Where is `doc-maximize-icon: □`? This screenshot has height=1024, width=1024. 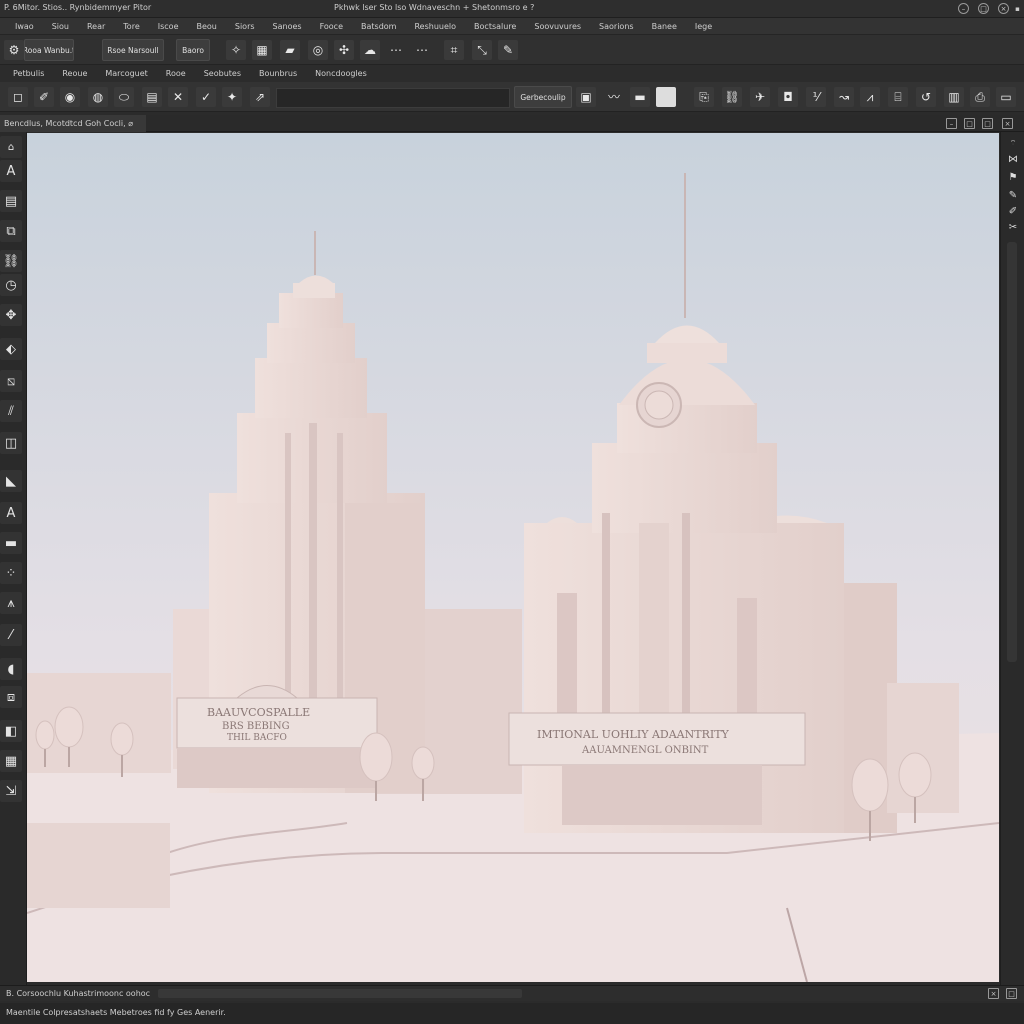 doc-maximize-icon: □ is located at coordinates (987, 123).